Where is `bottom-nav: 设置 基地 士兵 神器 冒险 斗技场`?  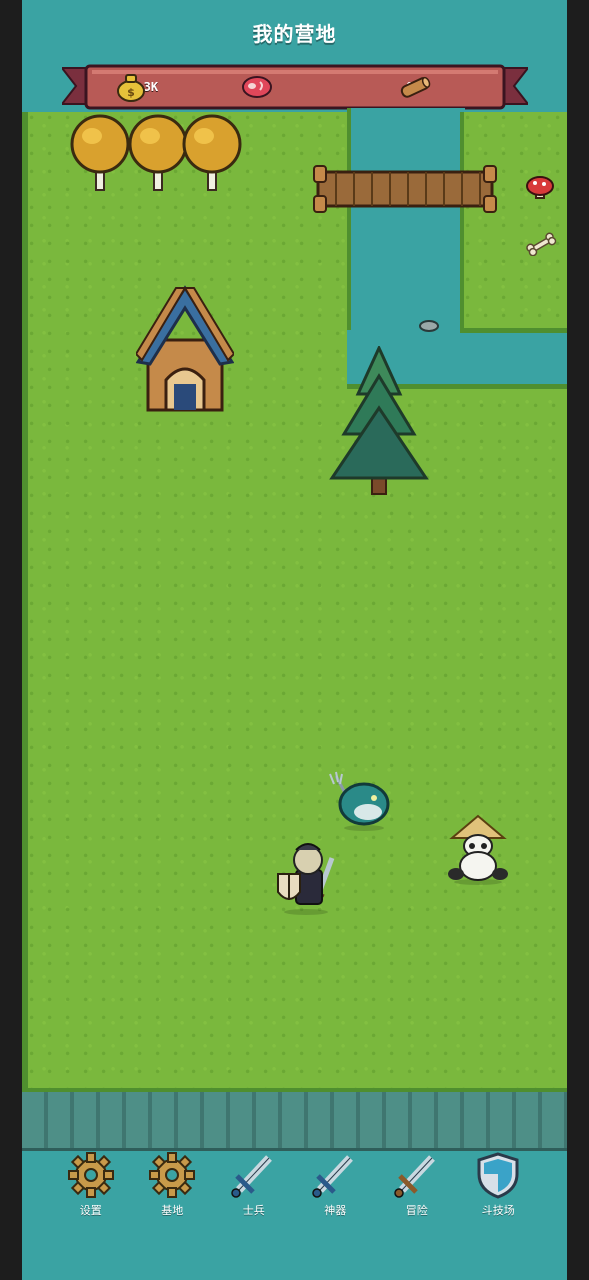
bottom-nav: 设置 基地 士兵 神器 冒险 斗技场 is located at coordinates (294, 1195).